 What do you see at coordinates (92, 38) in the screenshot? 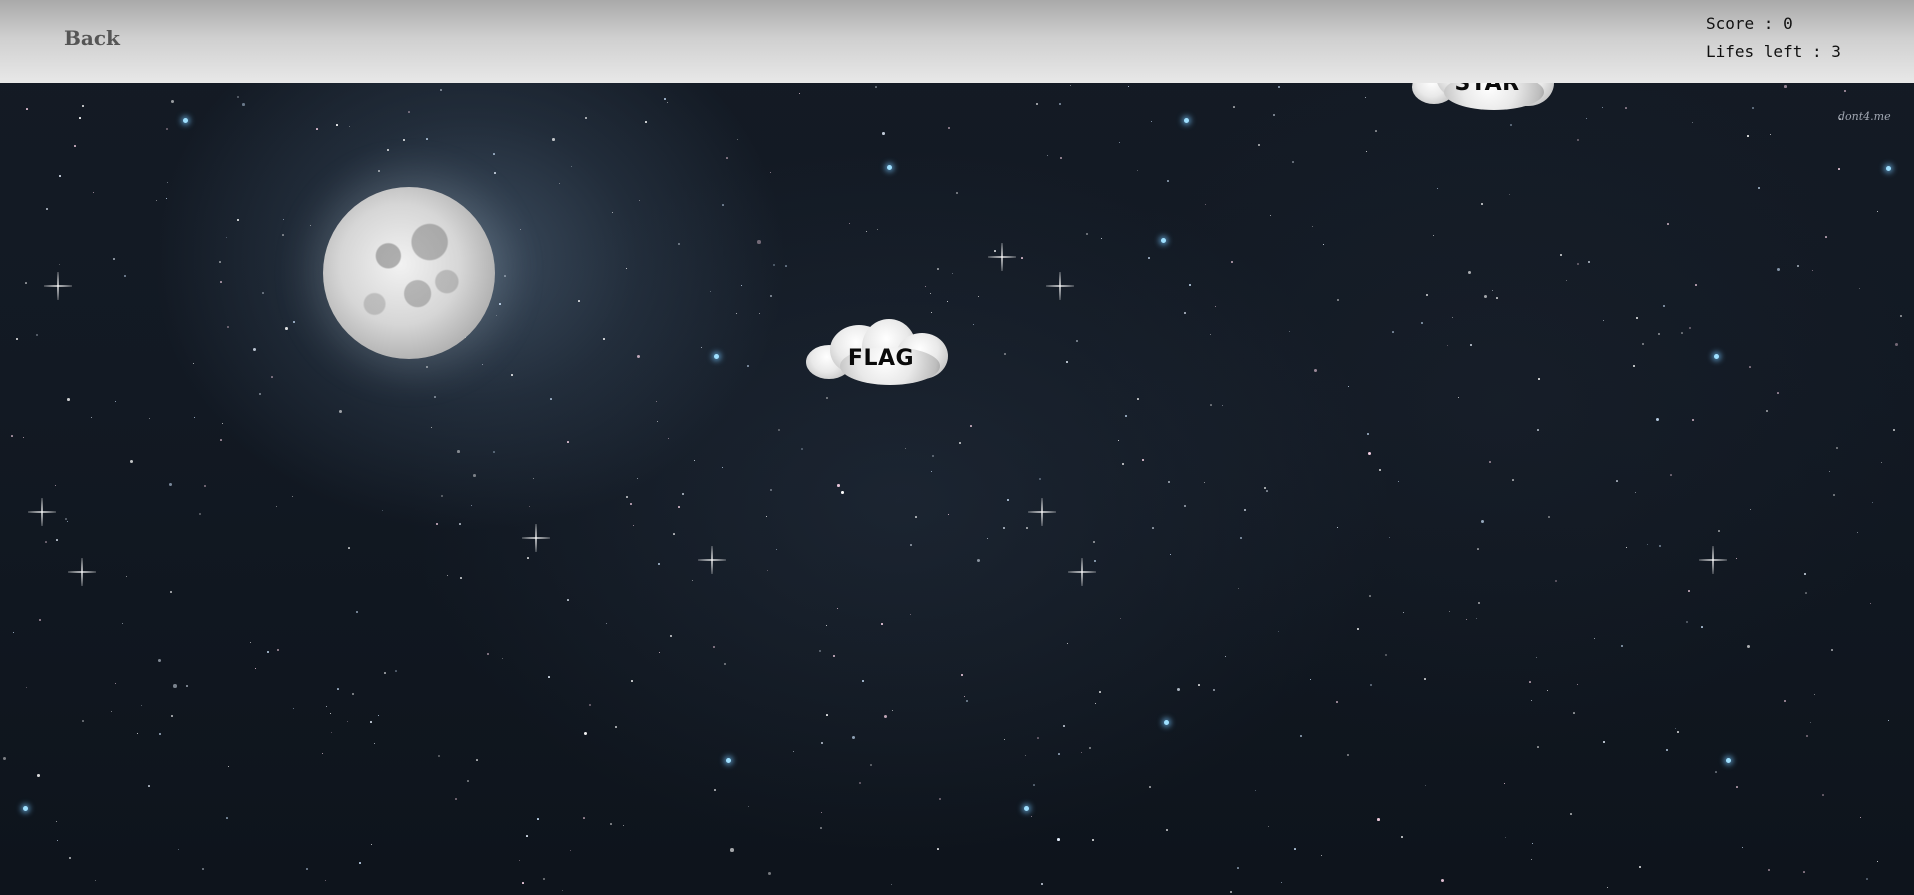
I see `back-button: Back` at bounding box center [92, 38].